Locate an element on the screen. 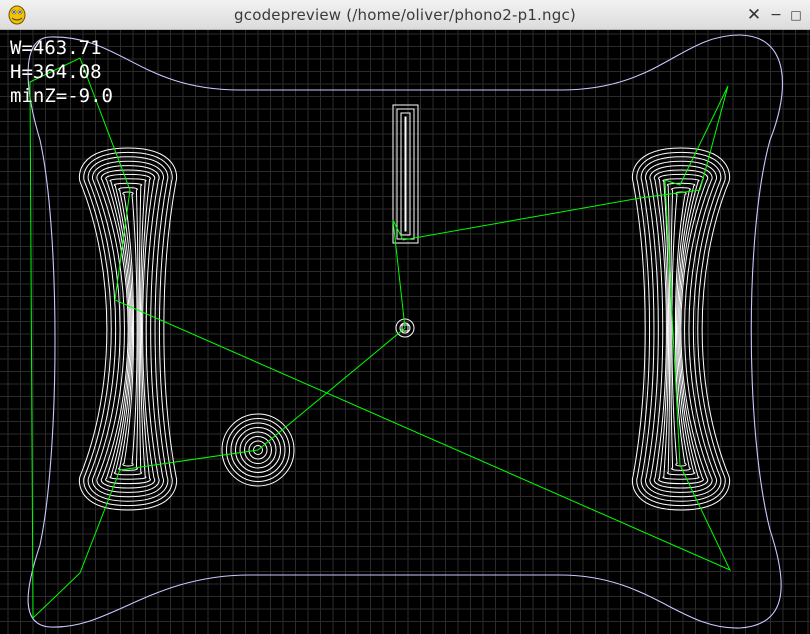  width-readout: W=463.71 is located at coordinates (56, 48).